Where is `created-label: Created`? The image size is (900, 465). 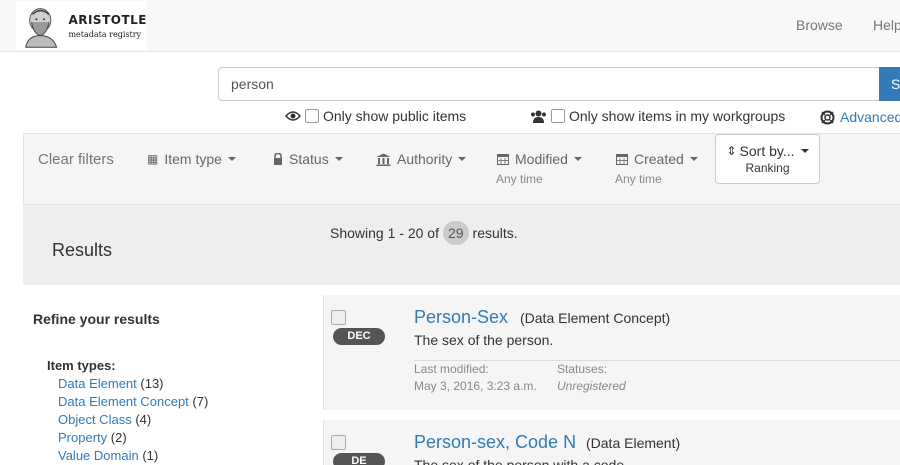 created-label: Created is located at coordinates (659, 159).